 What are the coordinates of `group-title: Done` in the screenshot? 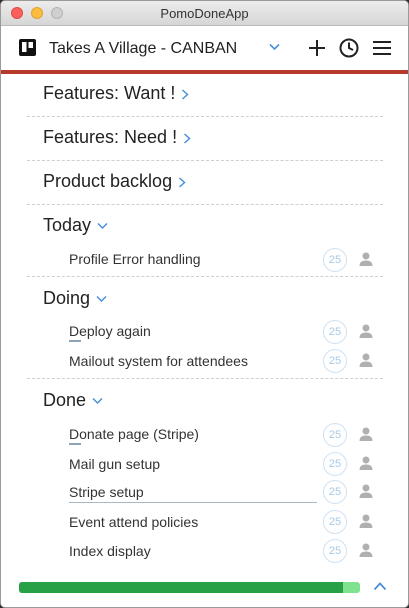 It's located at (65, 400).